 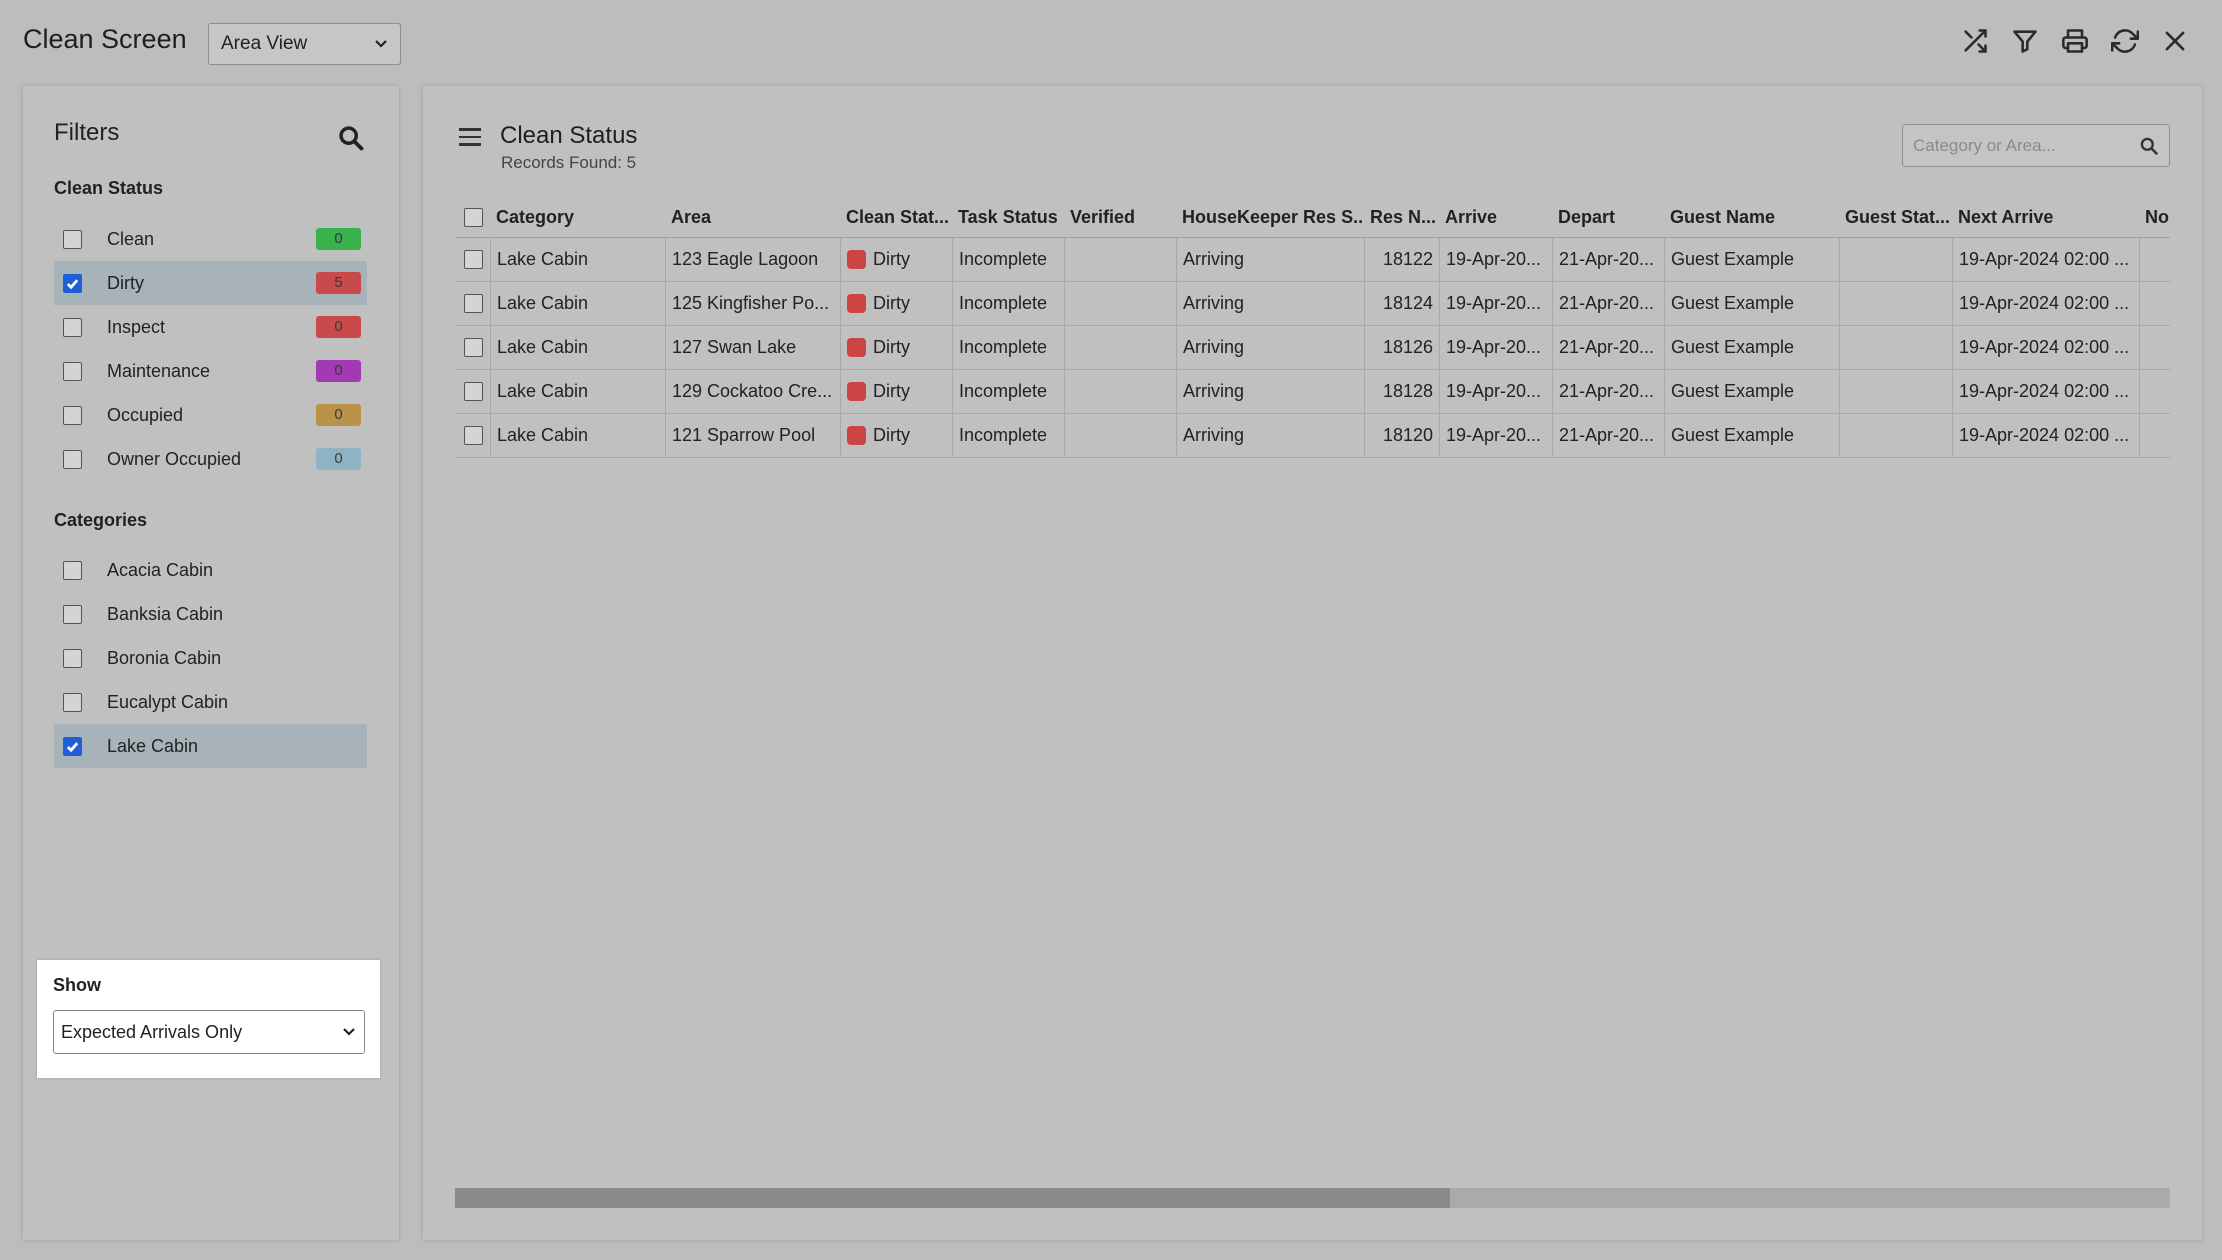 I want to click on category-search, so click(x=2036, y=145).